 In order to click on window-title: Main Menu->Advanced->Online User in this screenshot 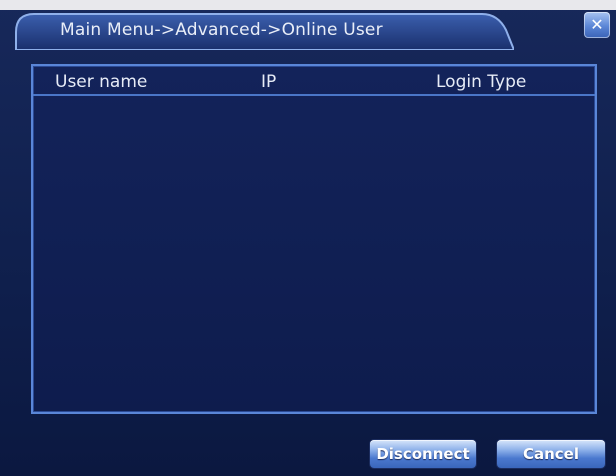, I will do `click(221, 30)`.